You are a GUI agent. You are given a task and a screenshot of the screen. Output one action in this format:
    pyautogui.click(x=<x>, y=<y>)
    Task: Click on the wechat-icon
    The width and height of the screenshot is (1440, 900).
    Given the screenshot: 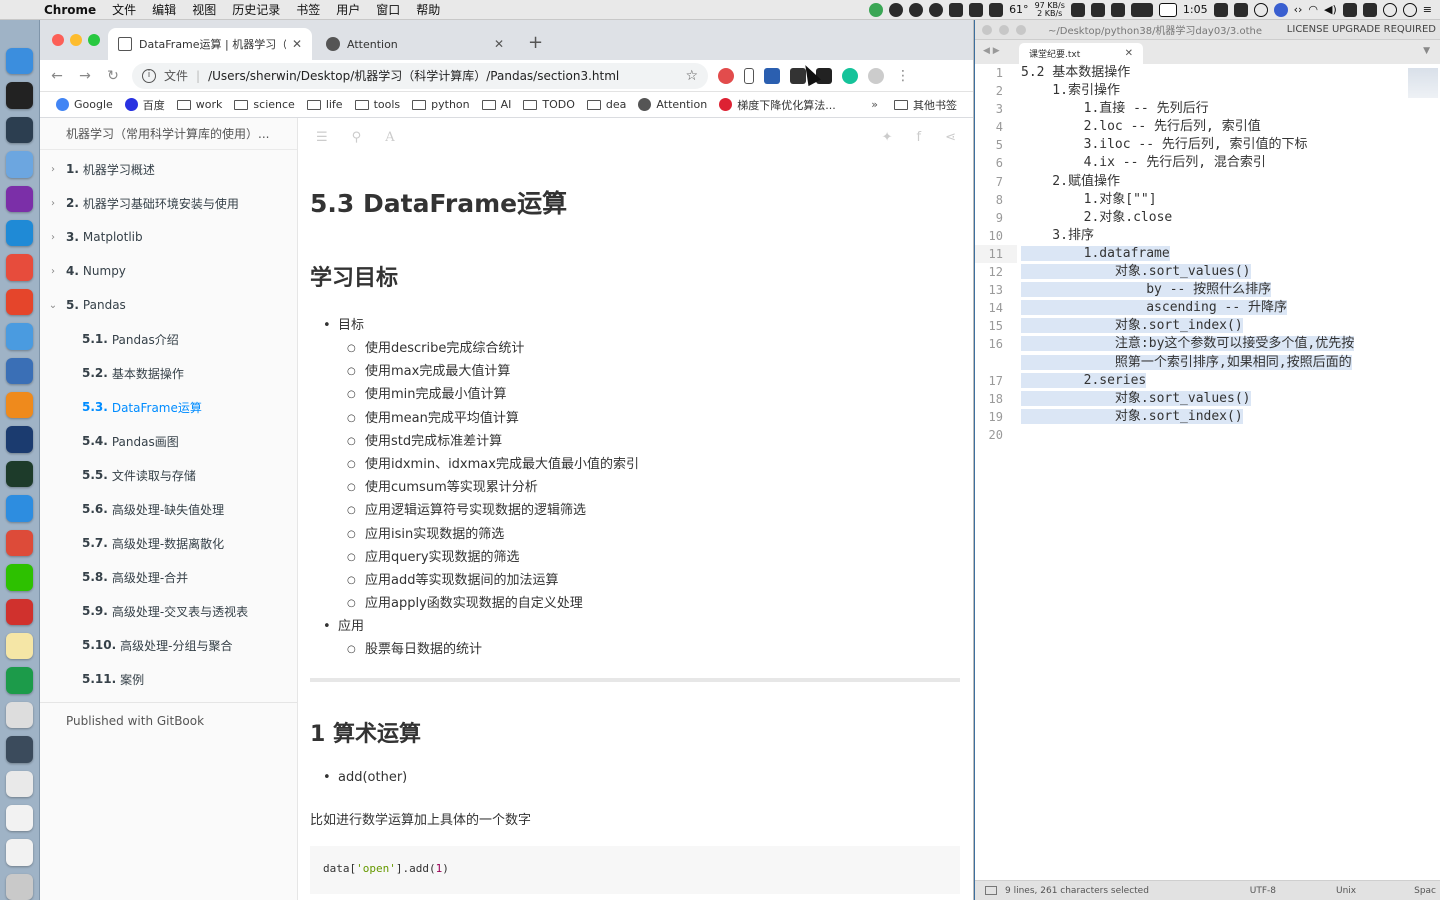 What is the action you would take?
    pyautogui.click(x=19, y=577)
    